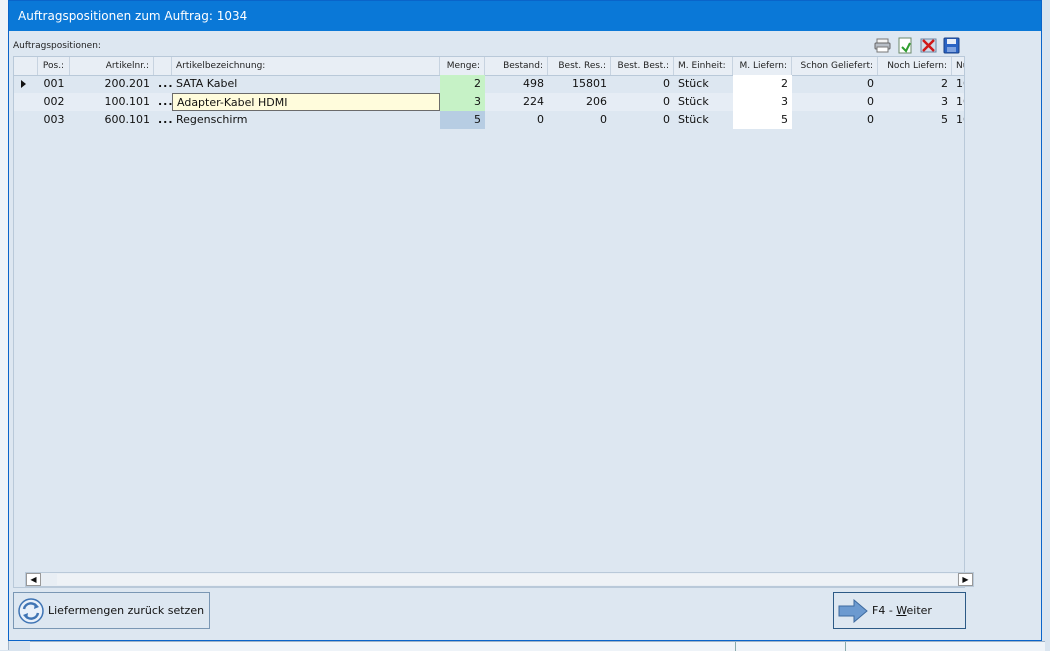  I want to click on scroll-left-icon: ◀, so click(33, 579).